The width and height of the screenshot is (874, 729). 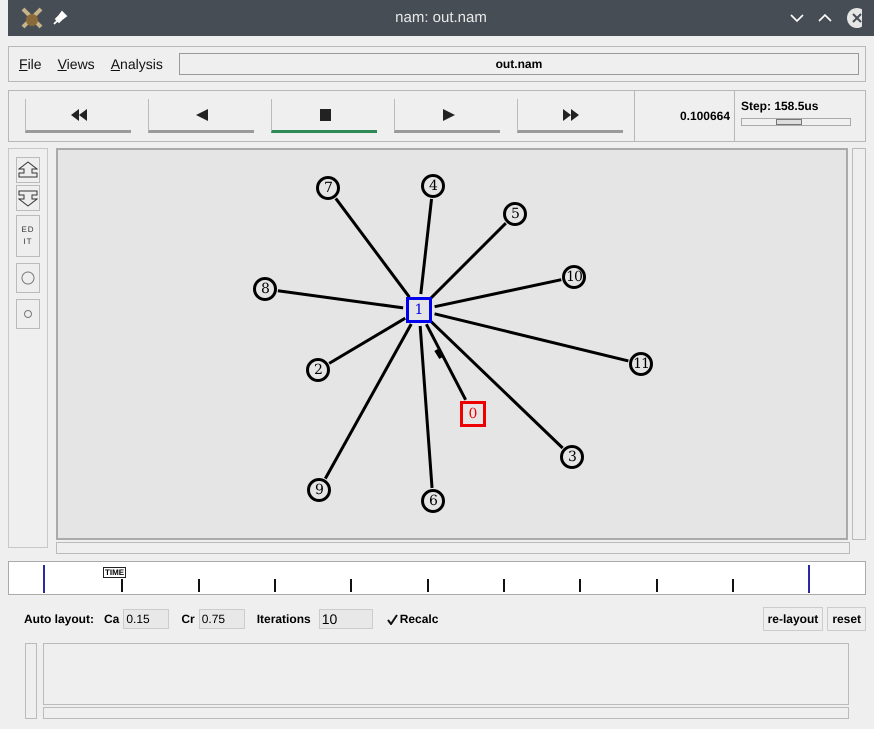 I want to click on window-title: nam: out.nam, so click(x=441, y=17).